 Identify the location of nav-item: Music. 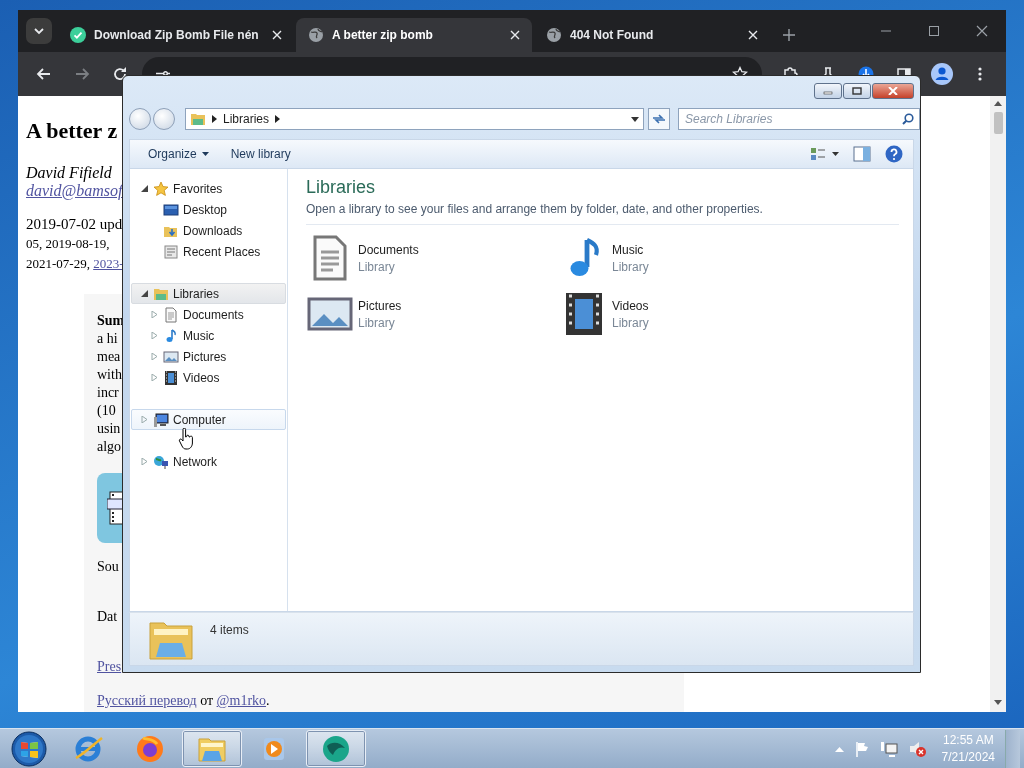
(208, 335).